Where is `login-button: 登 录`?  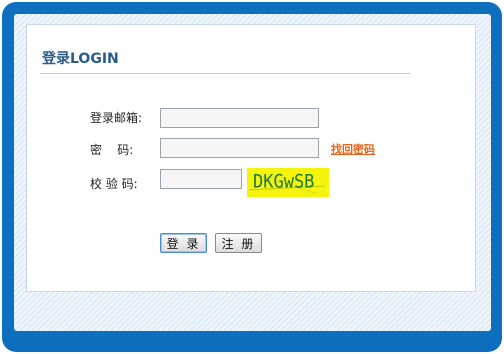 login-button: 登 录 is located at coordinates (183, 243).